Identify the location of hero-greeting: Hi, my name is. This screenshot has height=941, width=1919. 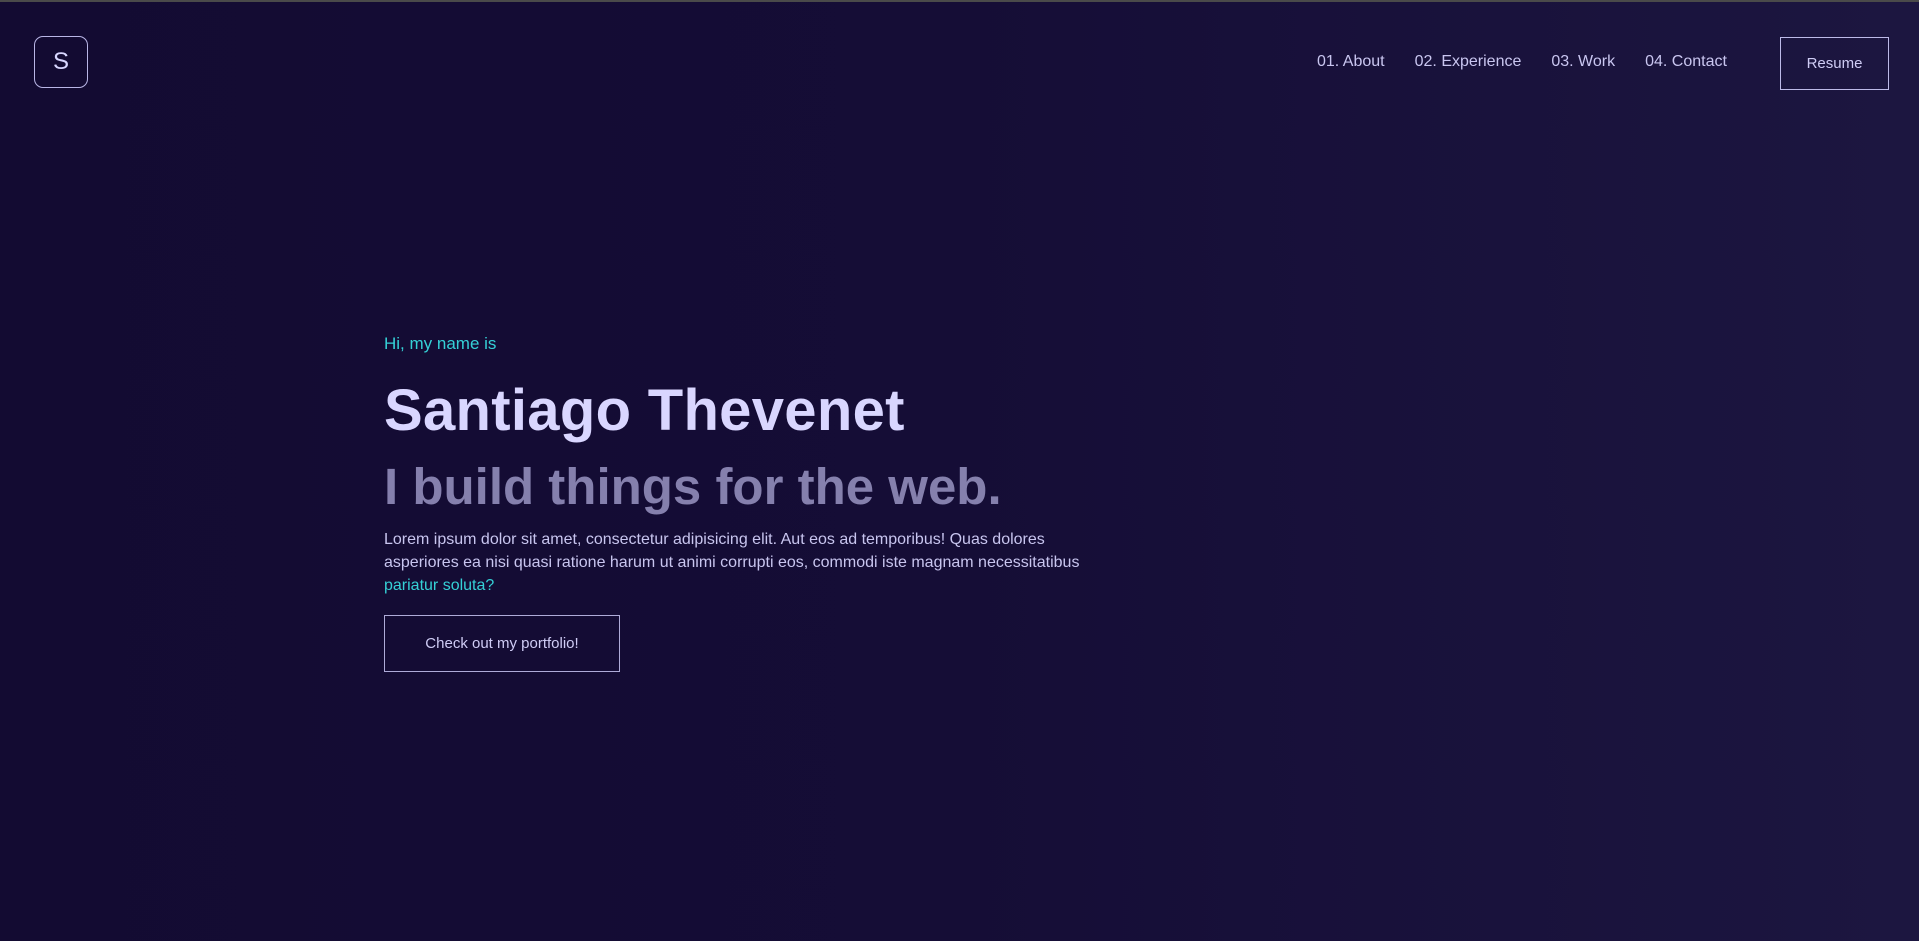
(440, 343).